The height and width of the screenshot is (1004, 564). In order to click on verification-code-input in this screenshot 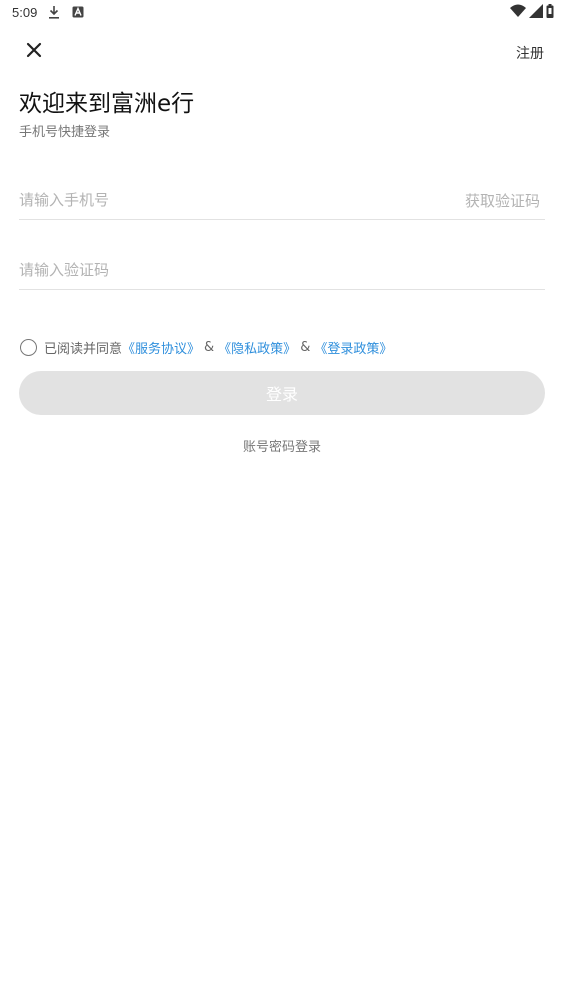, I will do `click(282, 269)`.